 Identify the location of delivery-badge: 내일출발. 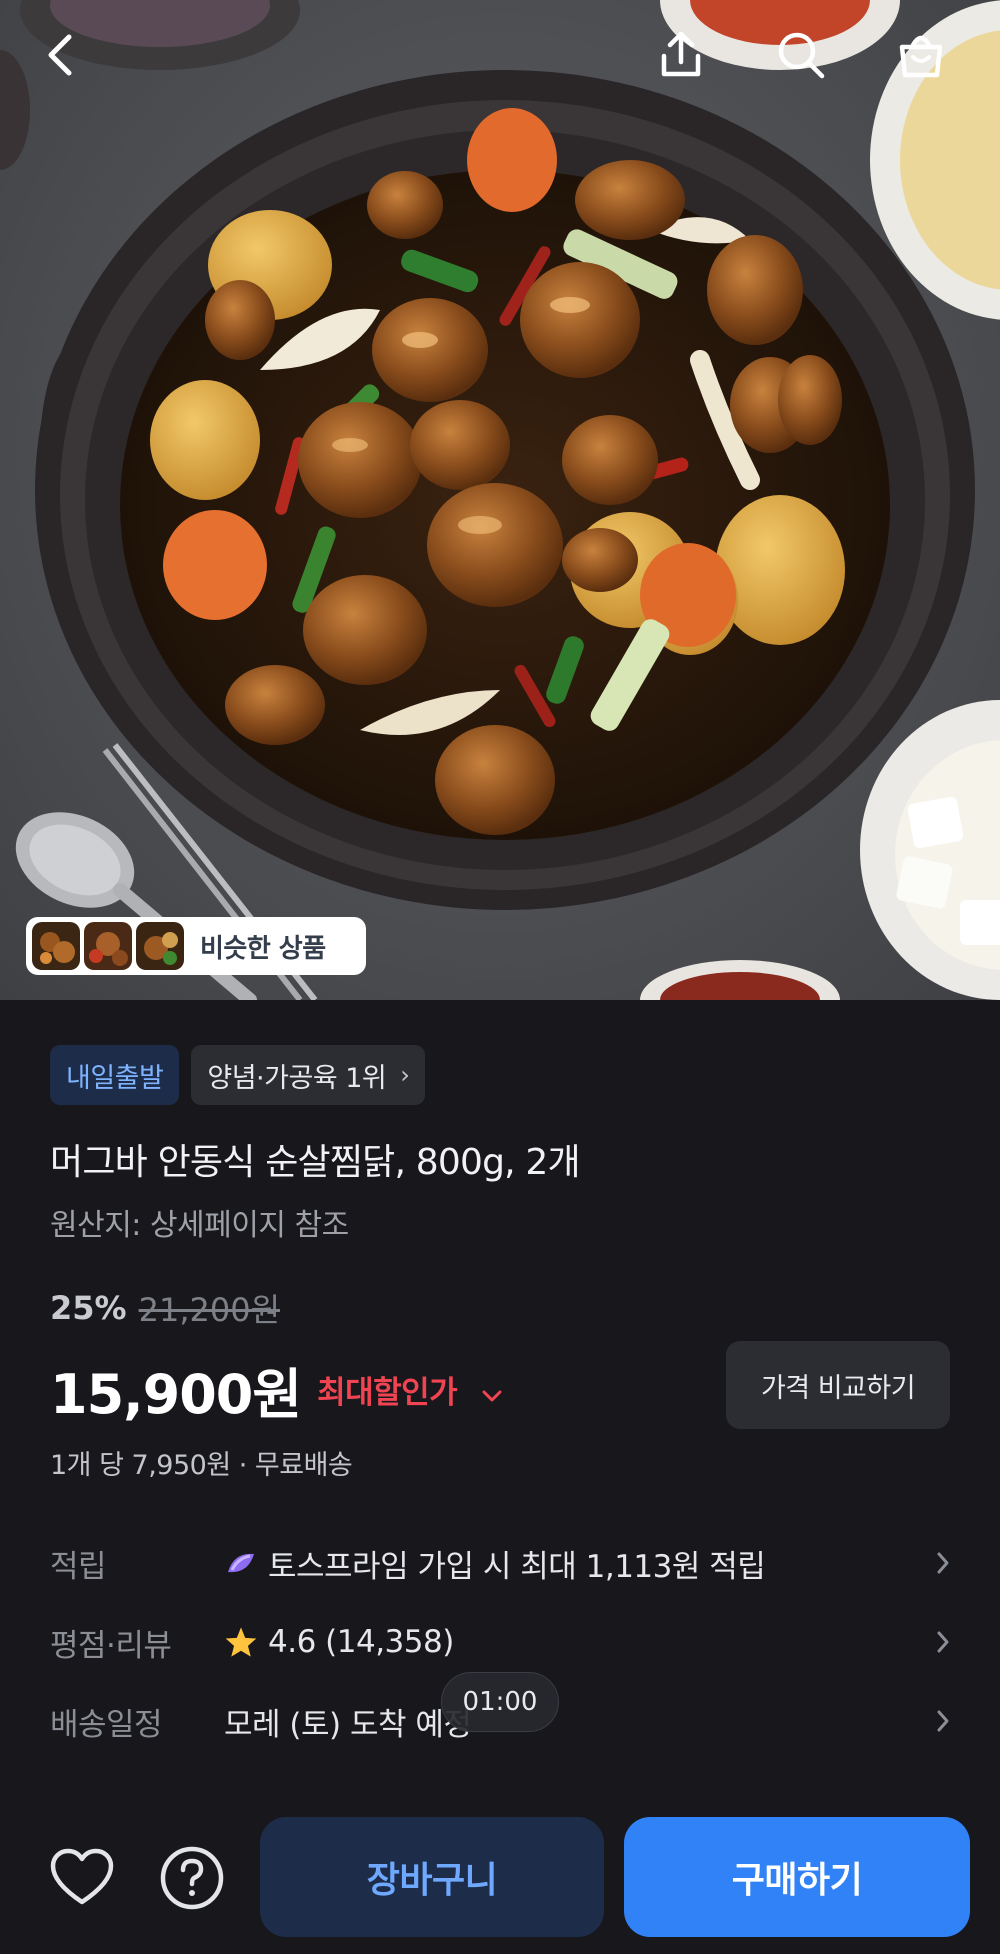
(115, 1075).